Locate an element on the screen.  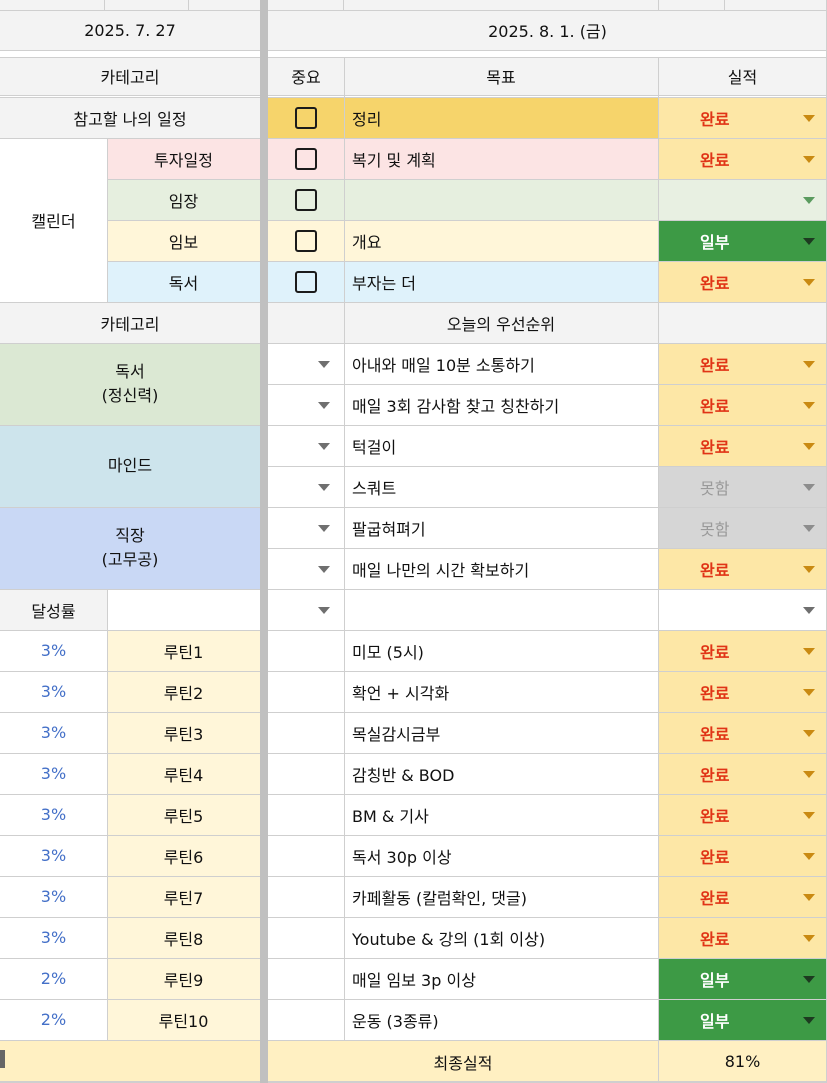
result-dropdown-routine-4: 완료 is located at coordinates (742, 773).